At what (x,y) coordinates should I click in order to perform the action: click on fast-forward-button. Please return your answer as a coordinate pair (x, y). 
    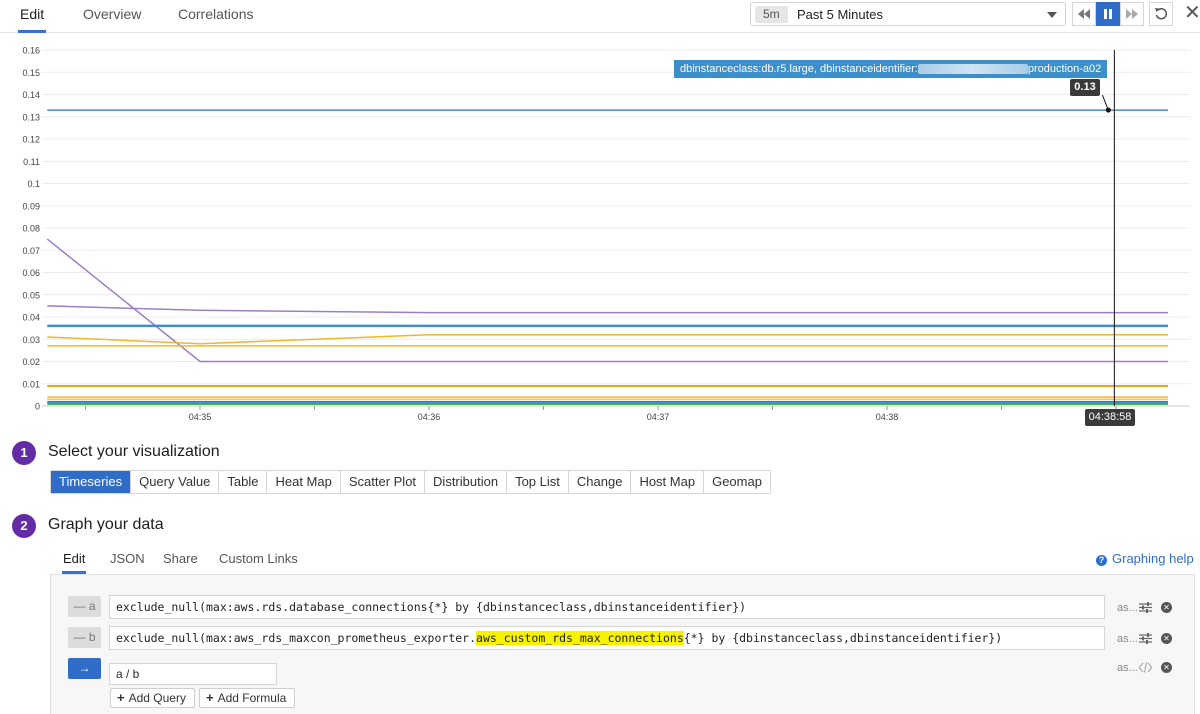
    Looking at the image, I should click on (1132, 14).